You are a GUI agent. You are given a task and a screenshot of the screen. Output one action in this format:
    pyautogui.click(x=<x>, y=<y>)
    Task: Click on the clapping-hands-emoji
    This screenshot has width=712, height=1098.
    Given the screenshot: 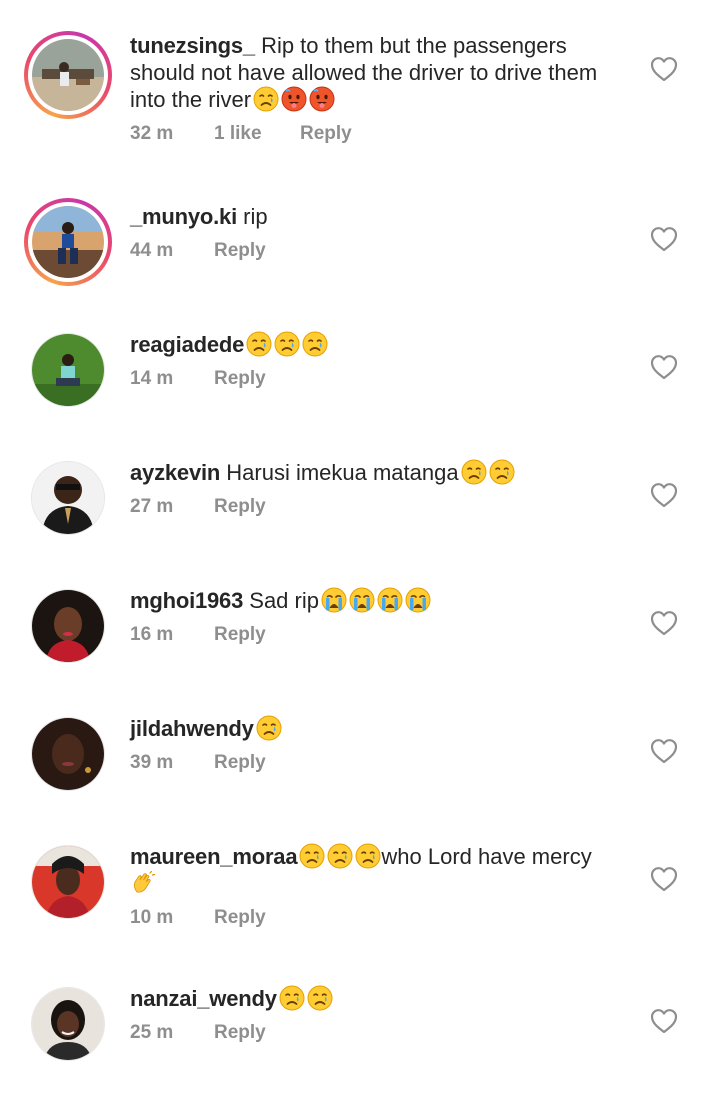 What is the action you would take?
    pyautogui.click(x=143, y=883)
    